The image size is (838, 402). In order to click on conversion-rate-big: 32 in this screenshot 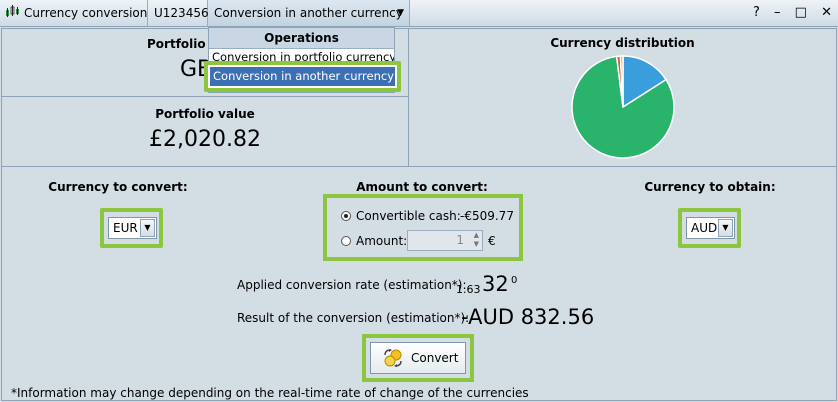, I will do `click(495, 284)`.